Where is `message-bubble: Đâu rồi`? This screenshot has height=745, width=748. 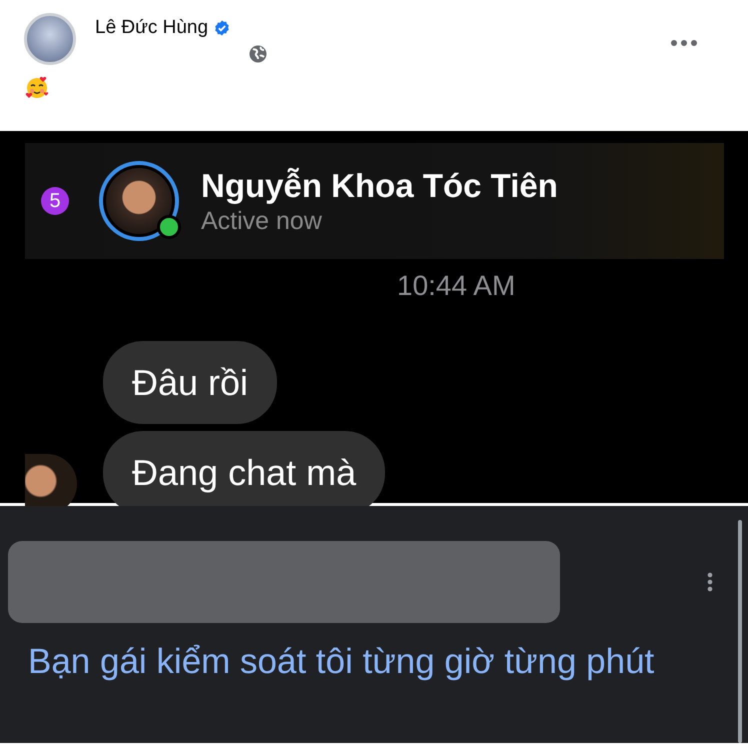
message-bubble: Đâu rồi is located at coordinates (190, 382).